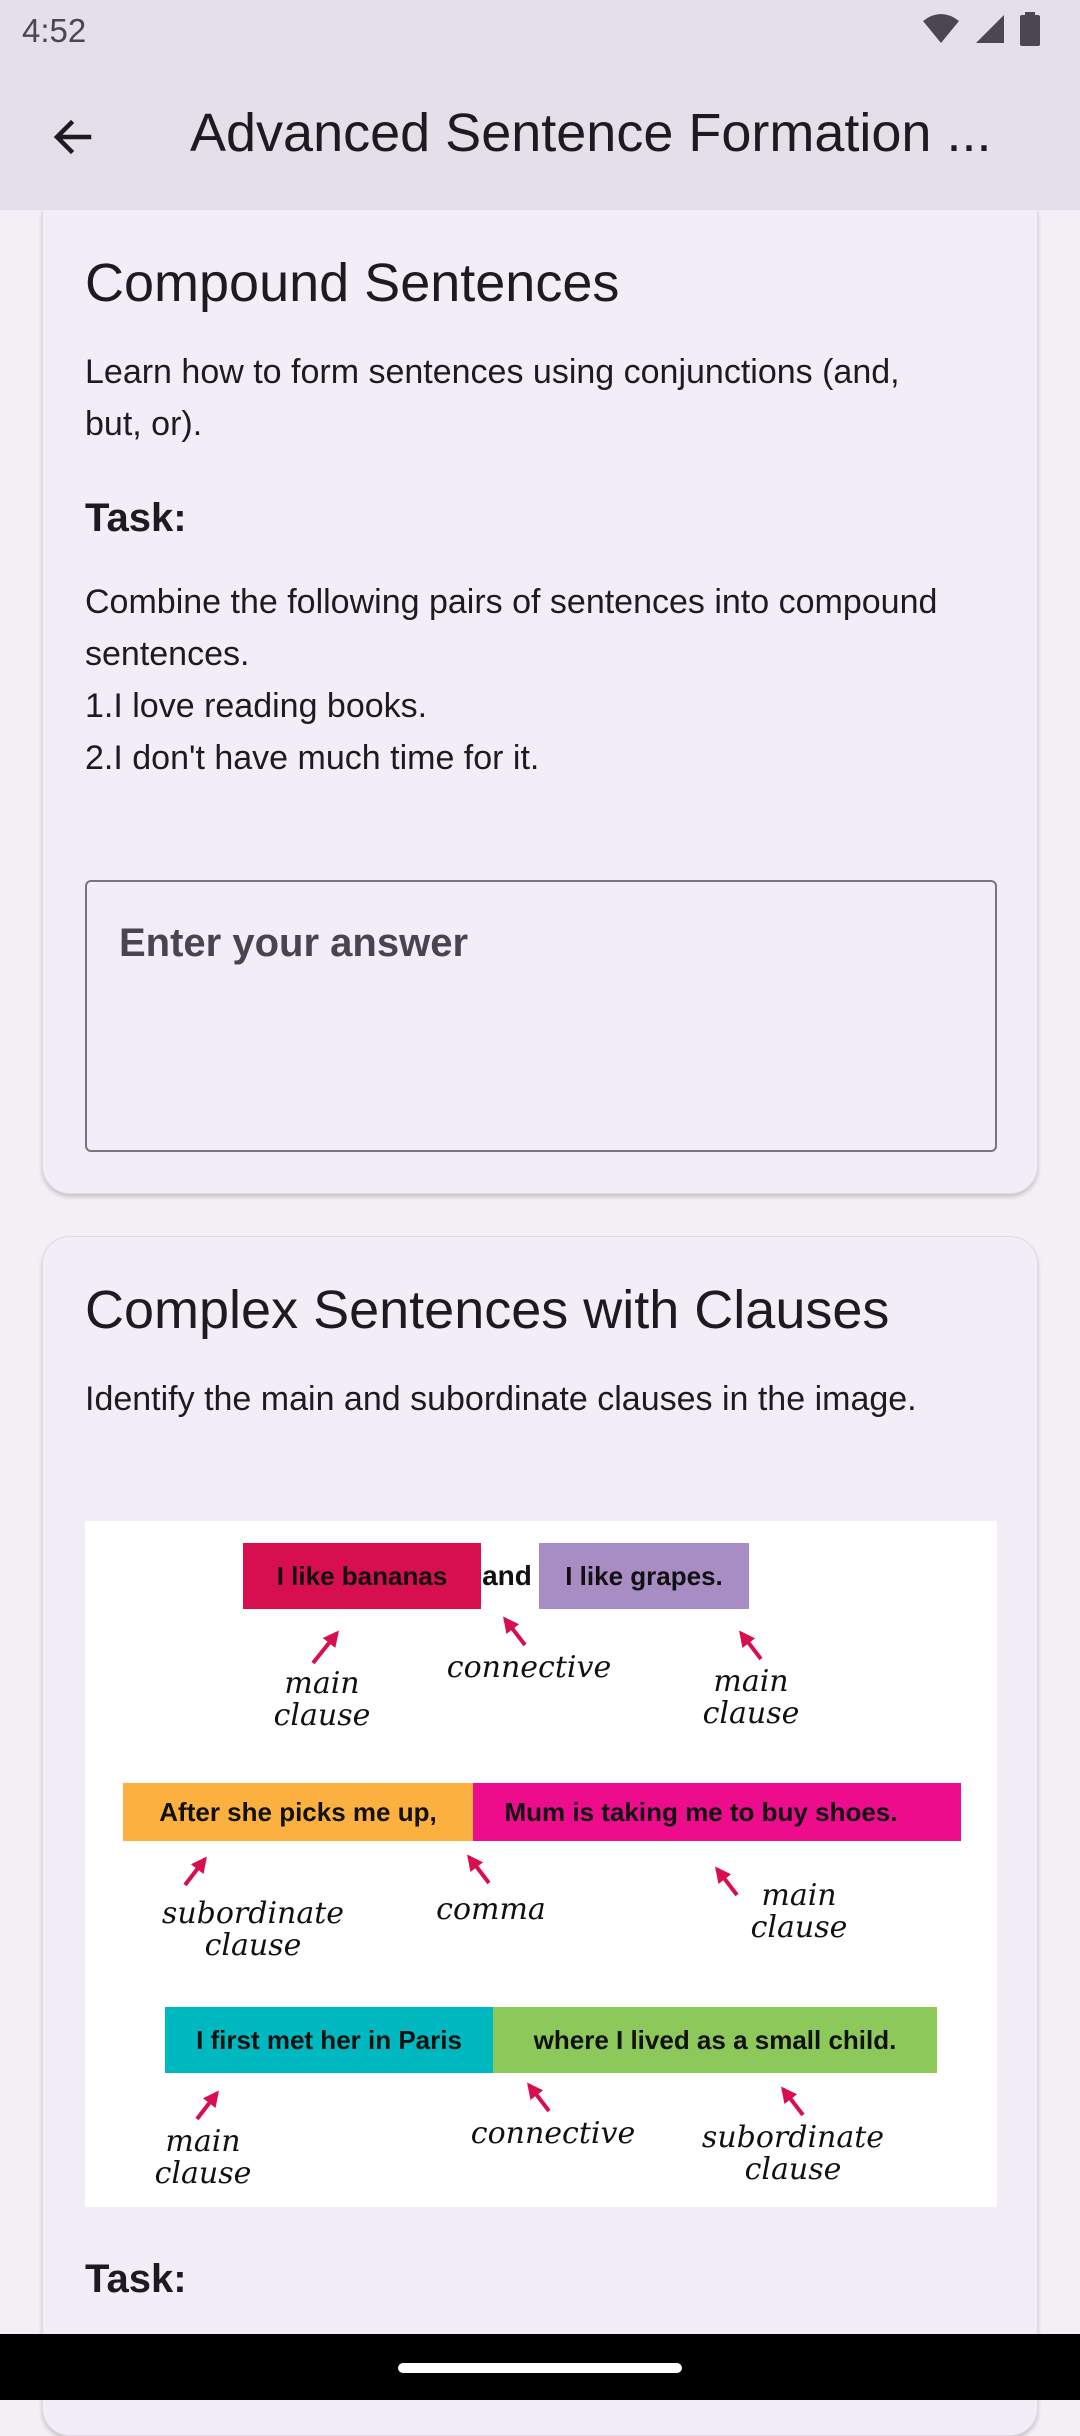 The image size is (1080, 2436). Describe the element at coordinates (750, 1681) in the screenshot. I see `row1-label-right-1: main` at that location.